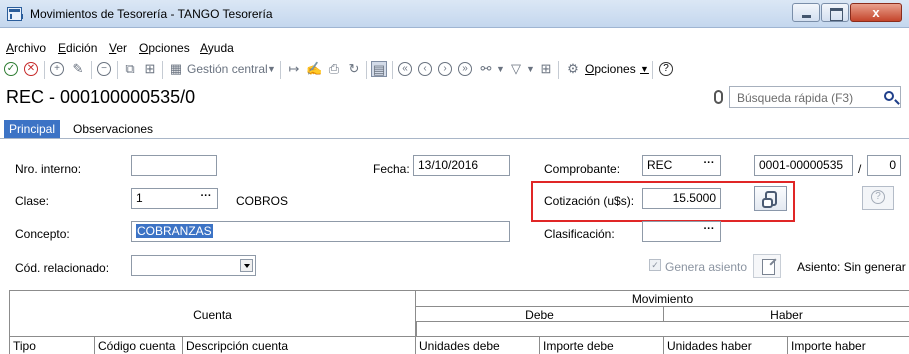 The image size is (909, 354). What do you see at coordinates (461, 165) in the screenshot?
I see `fecha-input: 13/10/2016` at bounding box center [461, 165].